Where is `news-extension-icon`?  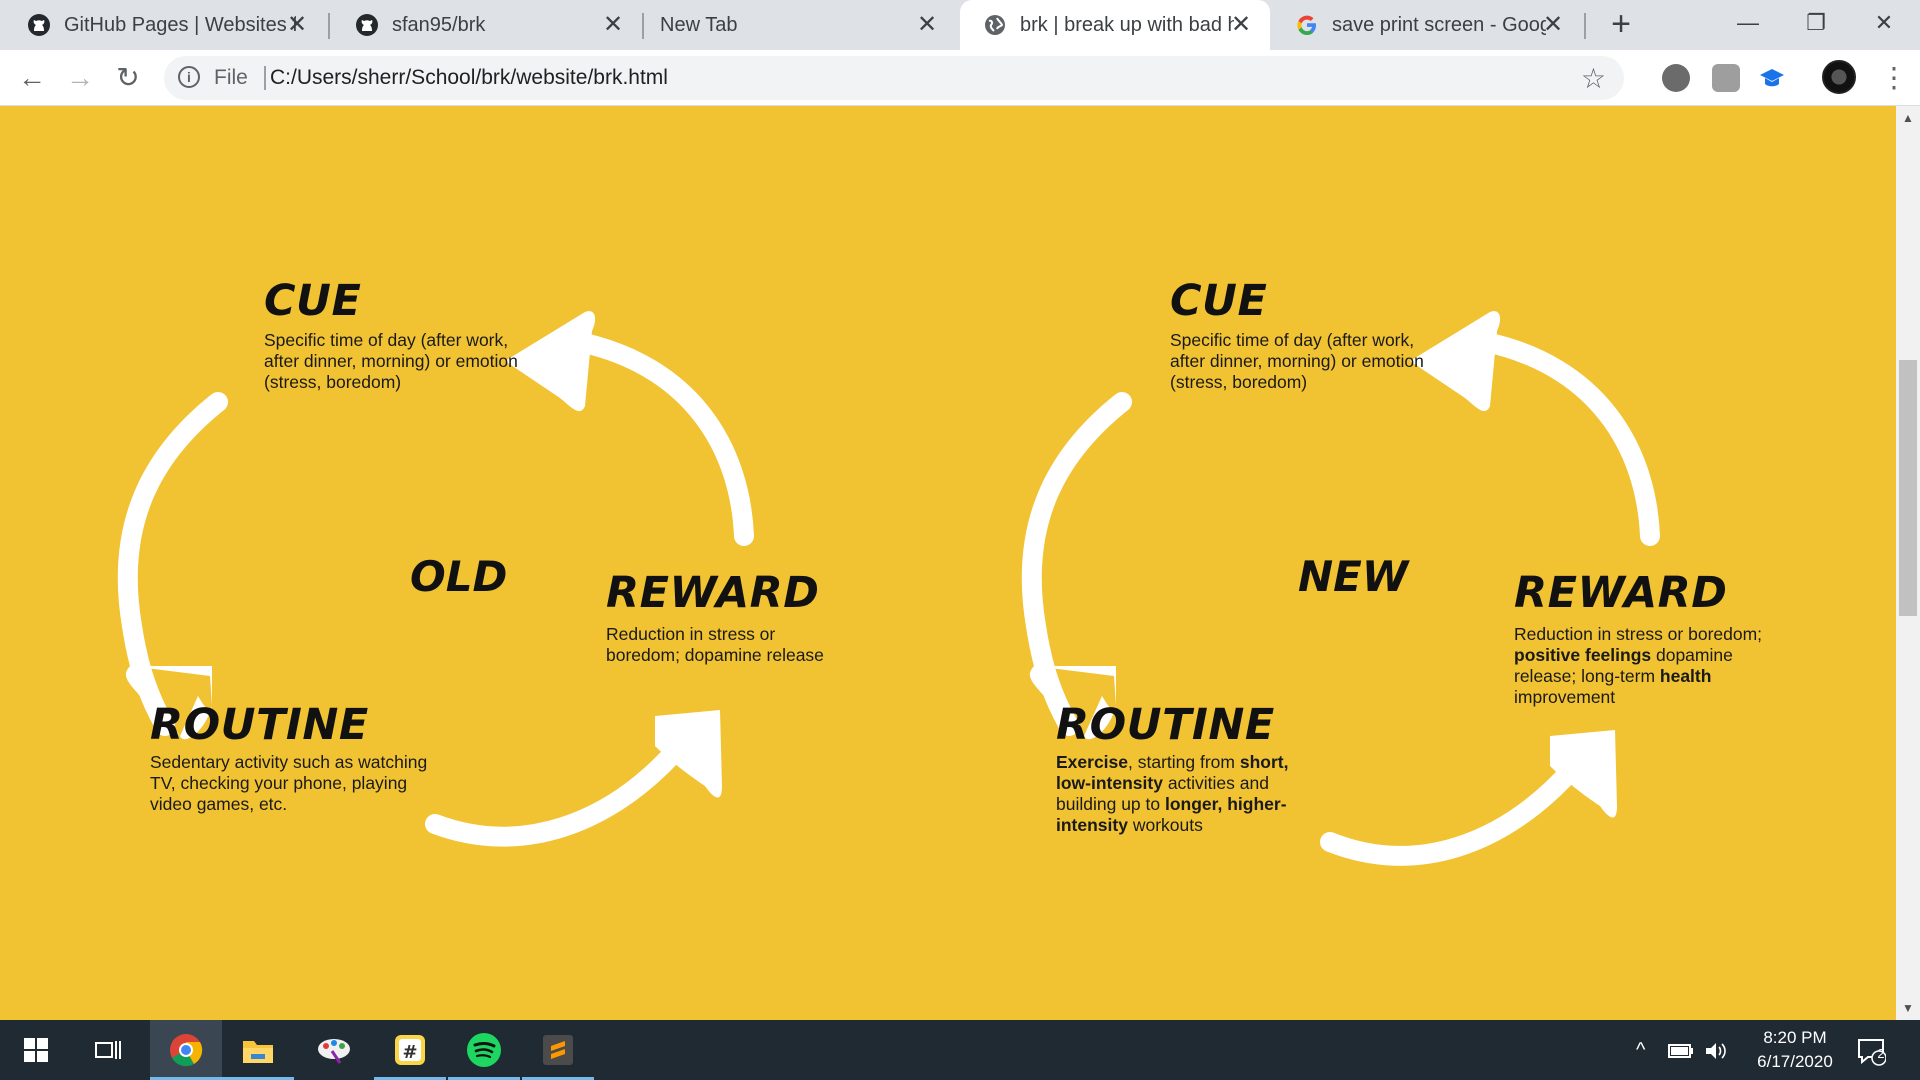
news-extension-icon is located at coordinates (1676, 78).